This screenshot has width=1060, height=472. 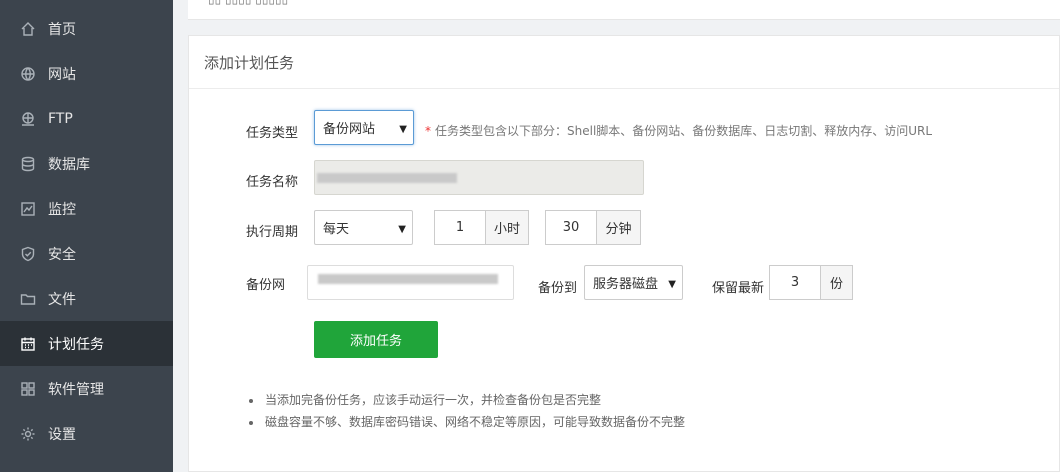 What do you see at coordinates (467, 422) in the screenshot?
I see `note-item: 磁盘容量不够、数据库密码错误、网络不稳定等原因，可能导致数据备份不完整` at bounding box center [467, 422].